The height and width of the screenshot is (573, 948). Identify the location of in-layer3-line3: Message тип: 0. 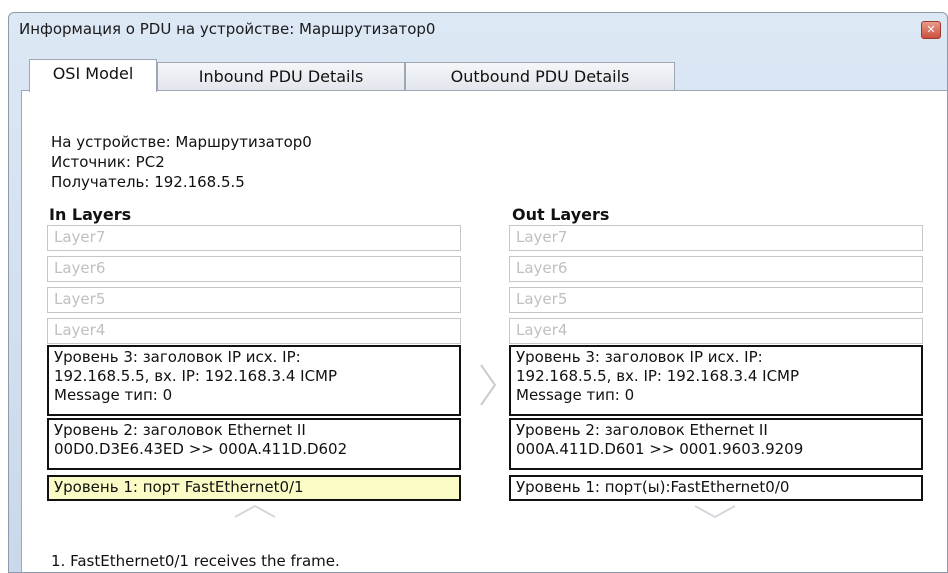
(113, 395).